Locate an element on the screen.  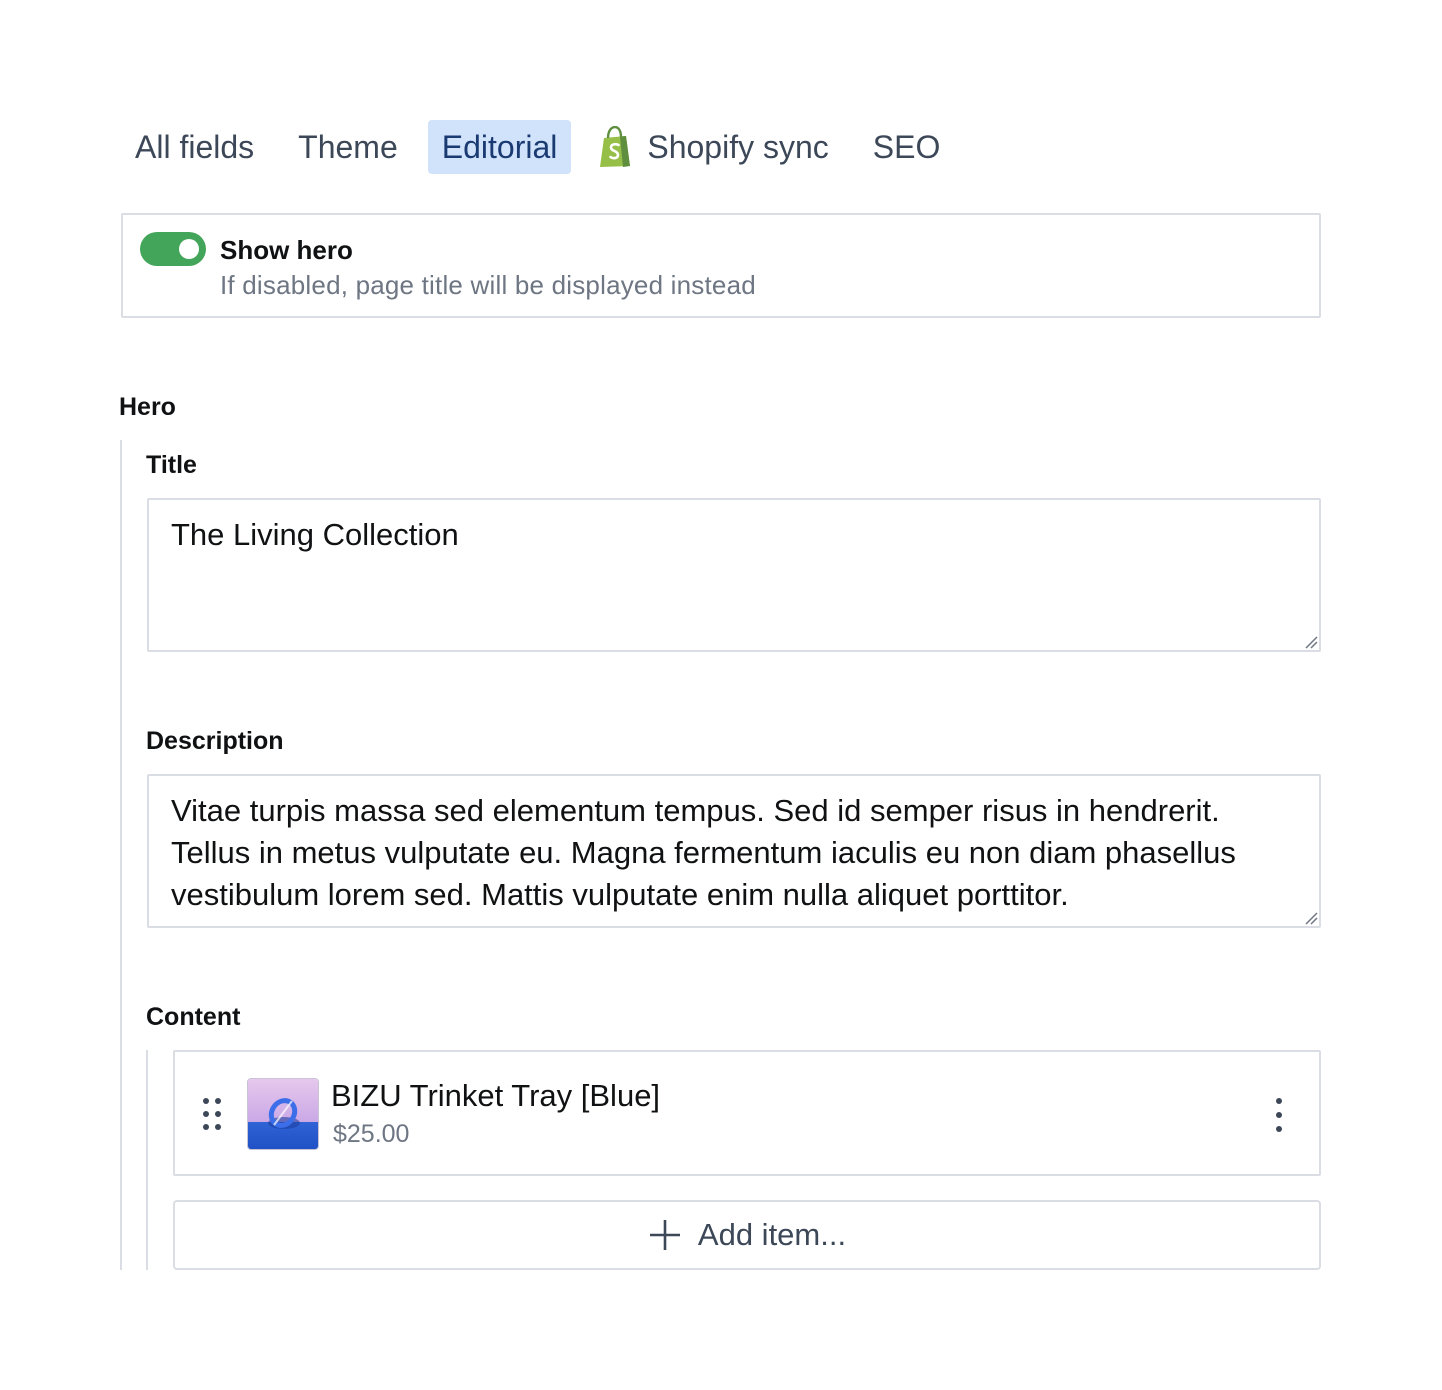
tab-all-fields: All fields is located at coordinates (194, 147).